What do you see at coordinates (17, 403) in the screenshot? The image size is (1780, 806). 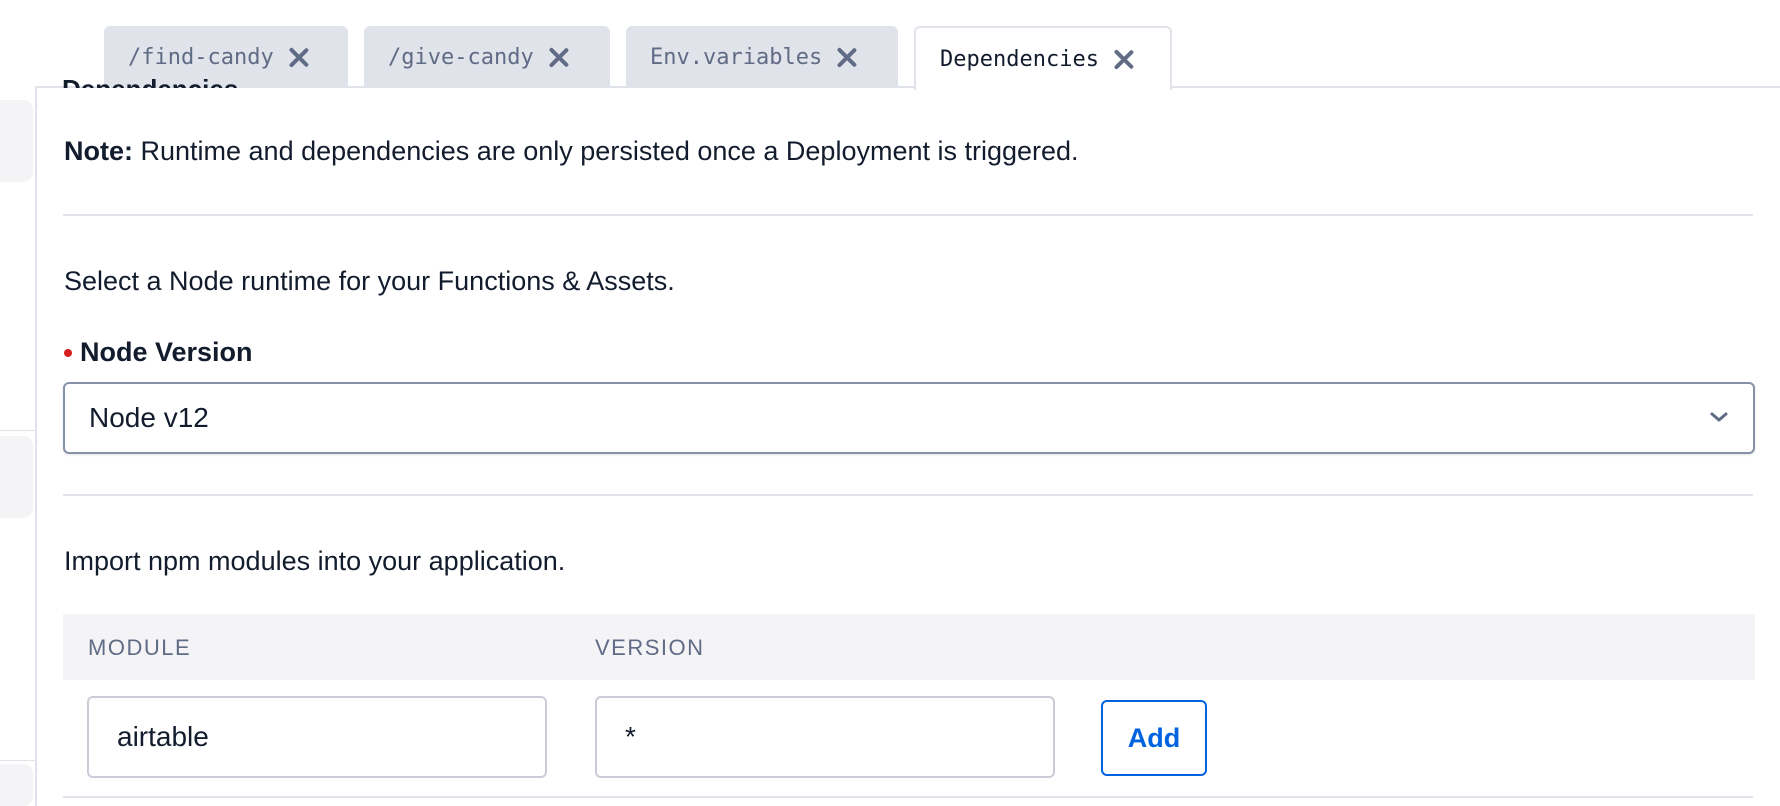 I see `sidebar` at bounding box center [17, 403].